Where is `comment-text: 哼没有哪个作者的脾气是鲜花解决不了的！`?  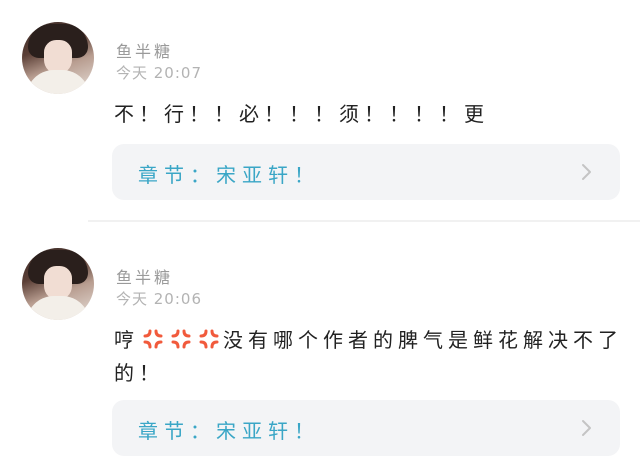
comment-text: 哼没有哪个作者的脾气是鲜花解决不了的！ is located at coordinates (374, 357).